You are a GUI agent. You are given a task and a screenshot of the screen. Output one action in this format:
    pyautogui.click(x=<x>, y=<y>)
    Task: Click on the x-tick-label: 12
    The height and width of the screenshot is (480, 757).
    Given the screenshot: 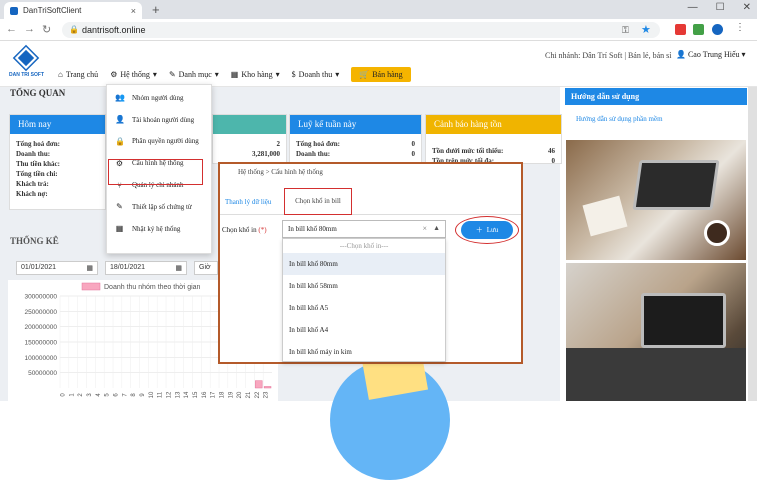 What is the action you would take?
    pyautogui.click(x=169, y=394)
    